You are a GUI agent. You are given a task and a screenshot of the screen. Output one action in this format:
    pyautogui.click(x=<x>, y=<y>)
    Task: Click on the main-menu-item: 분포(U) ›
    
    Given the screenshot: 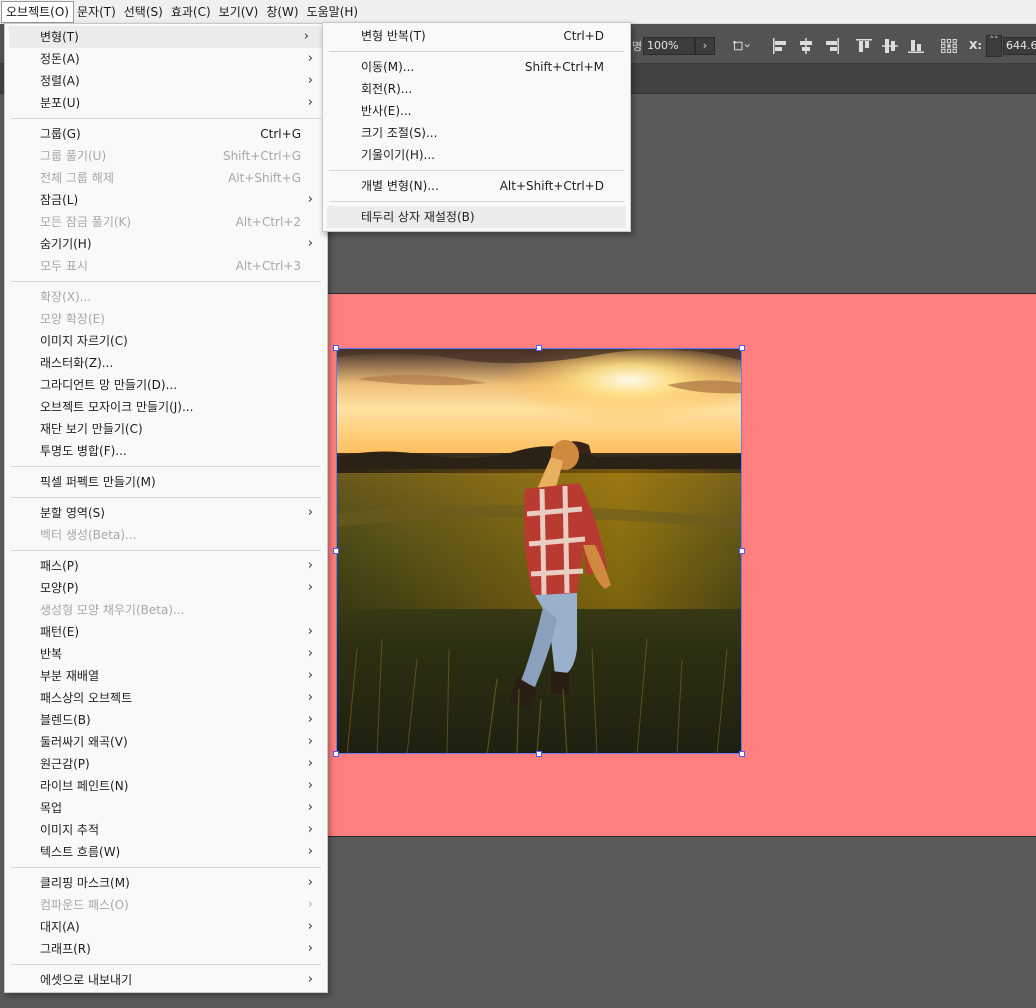 What is the action you would take?
    pyautogui.click(x=166, y=103)
    